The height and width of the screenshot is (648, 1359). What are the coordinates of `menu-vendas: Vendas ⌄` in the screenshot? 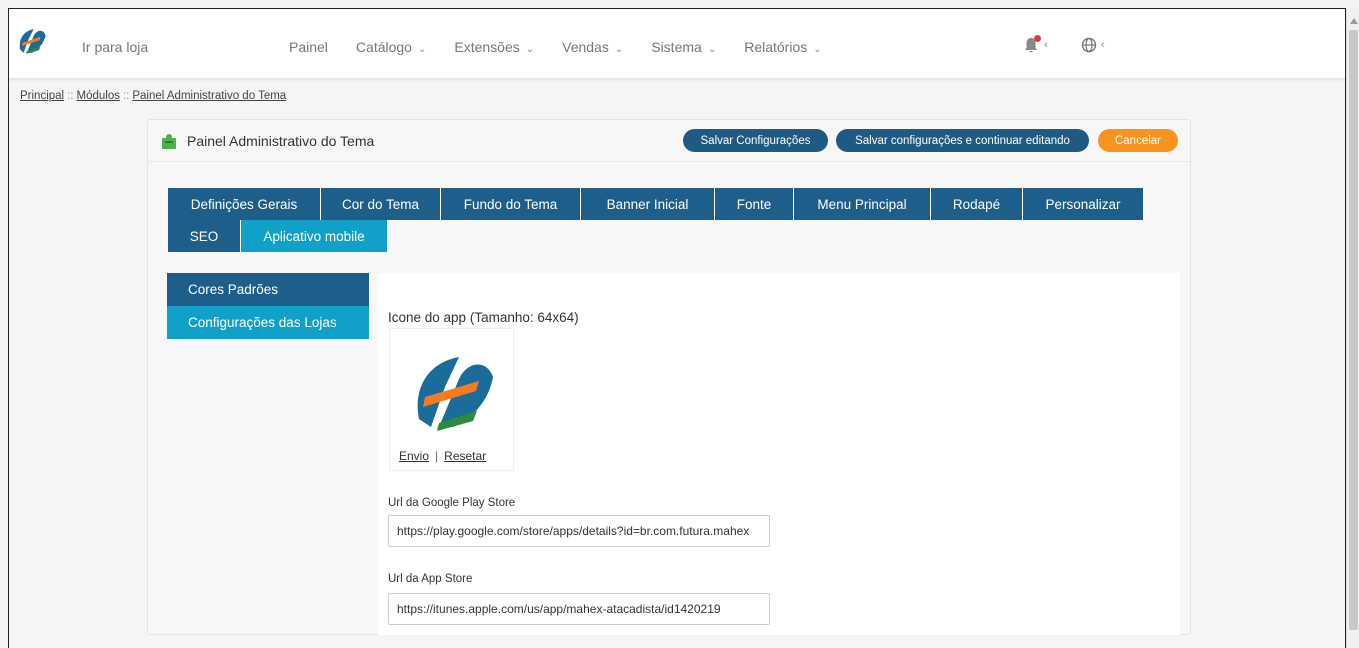 It's located at (592, 47).